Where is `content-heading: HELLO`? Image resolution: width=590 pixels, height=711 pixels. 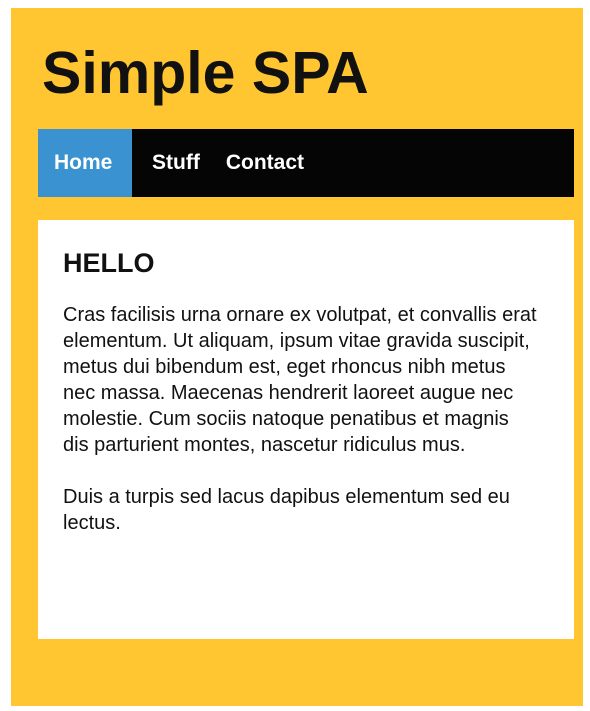
content-heading: HELLO is located at coordinates (109, 263).